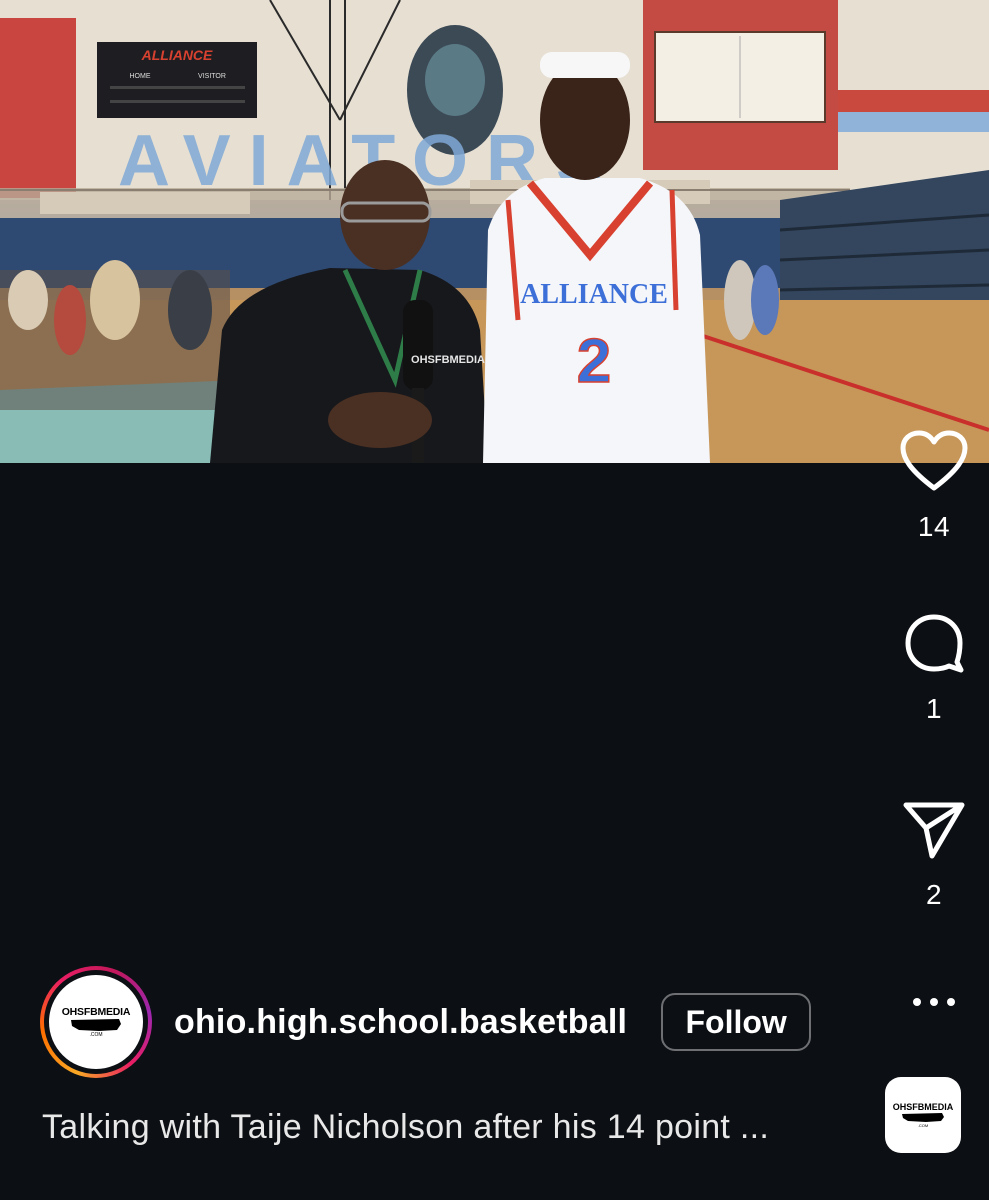  What do you see at coordinates (400, 1022) in the screenshot?
I see `username: ohio.high.school.basketball` at bounding box center [400, 1022].